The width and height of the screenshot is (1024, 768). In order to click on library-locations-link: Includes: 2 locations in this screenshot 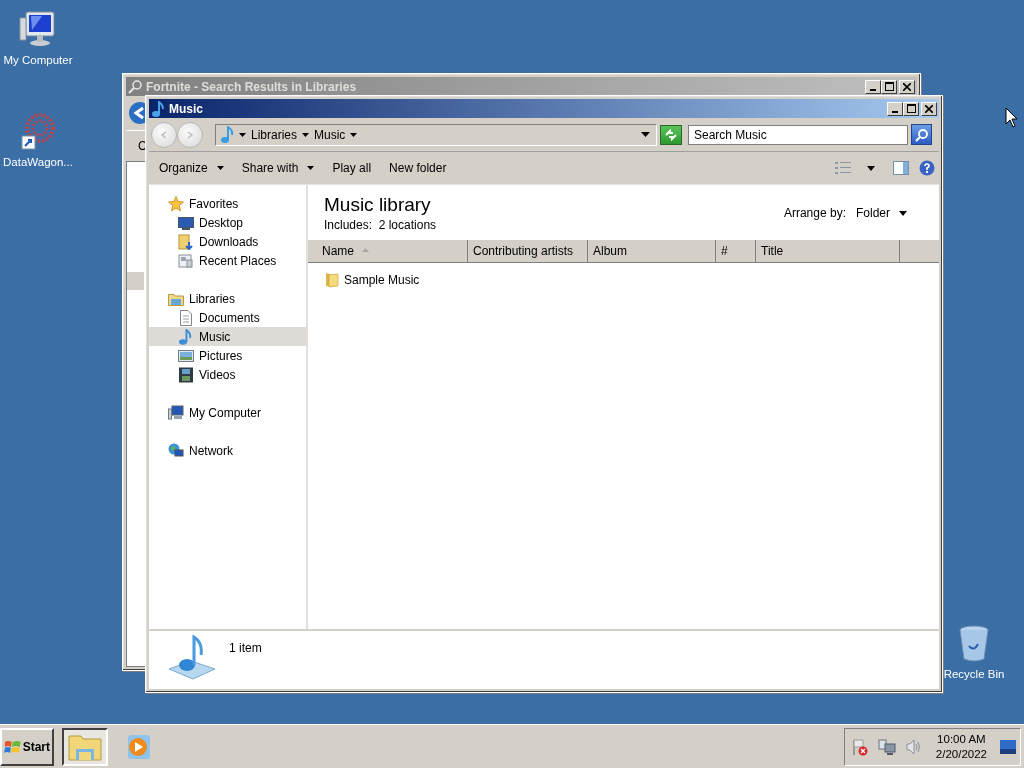, I will do `click(554, 225)`.